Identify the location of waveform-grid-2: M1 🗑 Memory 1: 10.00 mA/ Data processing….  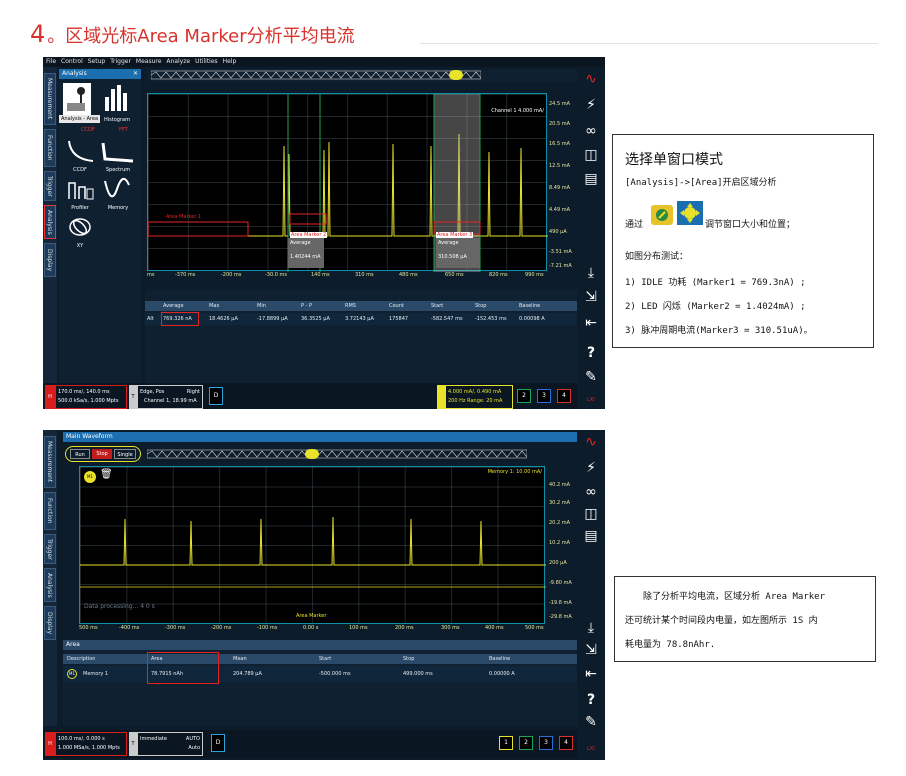
(312, 545).